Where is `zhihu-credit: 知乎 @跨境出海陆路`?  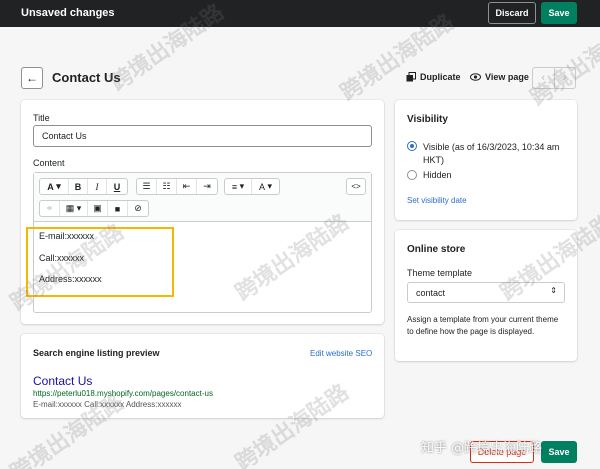
zhihu-credit: 知乎 @跨境出海陆路 is located at coordinates (482, 448).